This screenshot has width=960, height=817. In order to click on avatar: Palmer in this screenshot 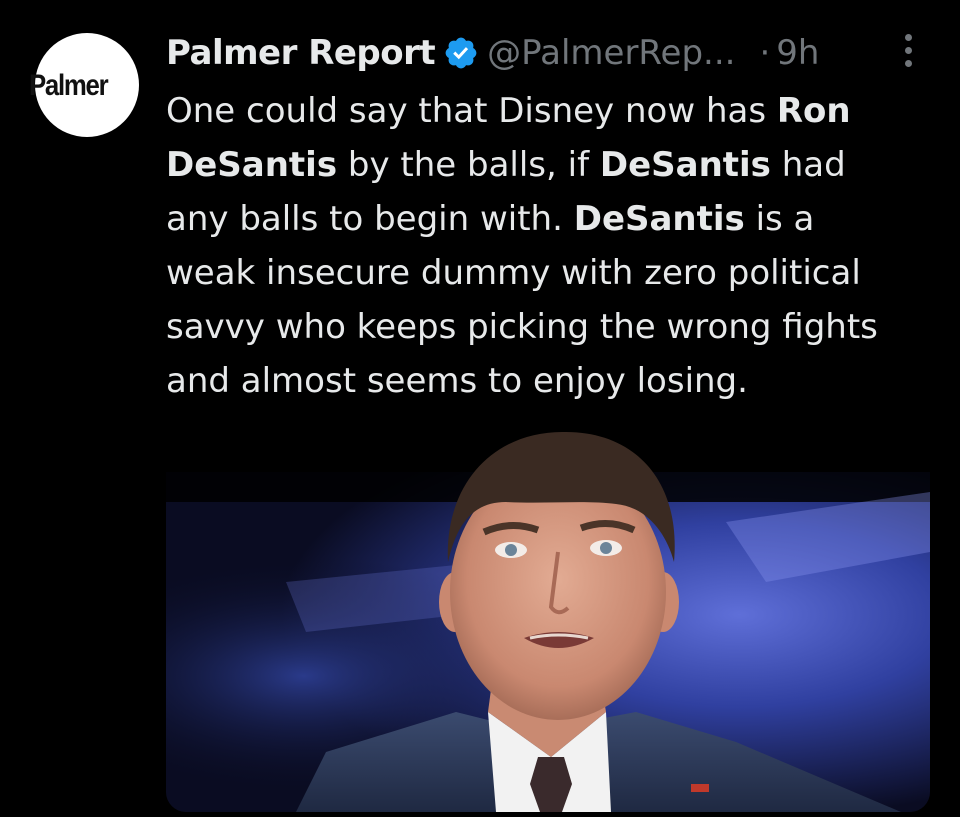, I will do `click(84, 85)`.